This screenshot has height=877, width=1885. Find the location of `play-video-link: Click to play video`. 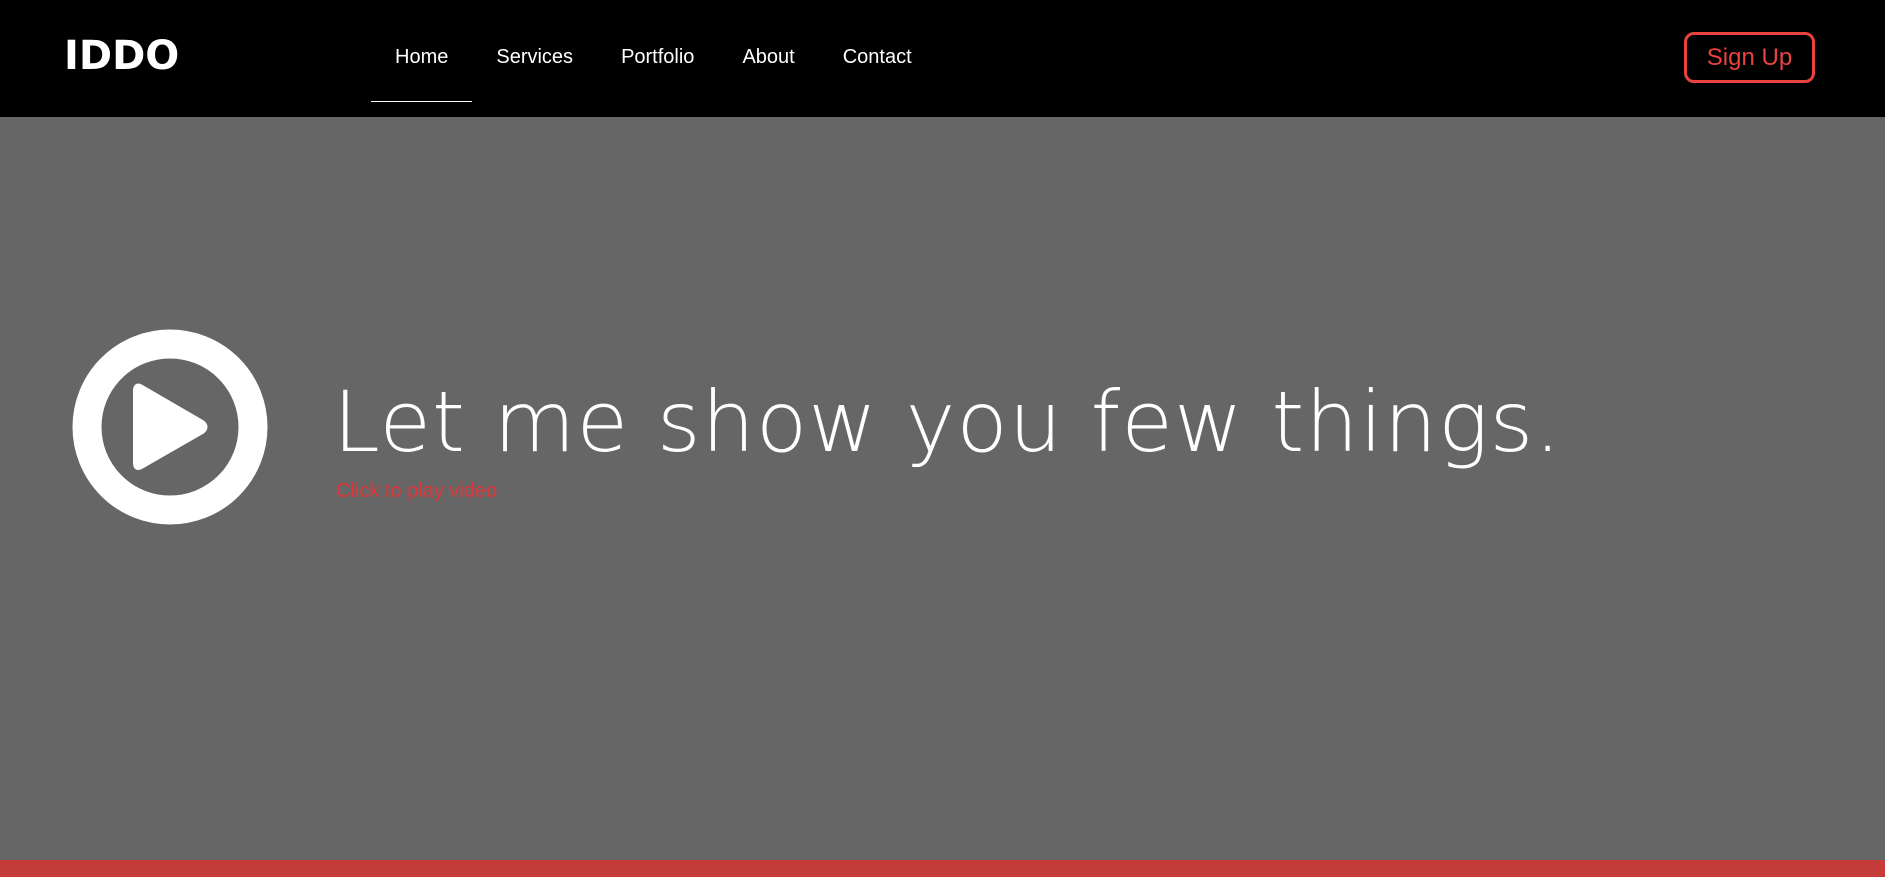

play-video-link: Click to play video is located at coordinates (416, 491).